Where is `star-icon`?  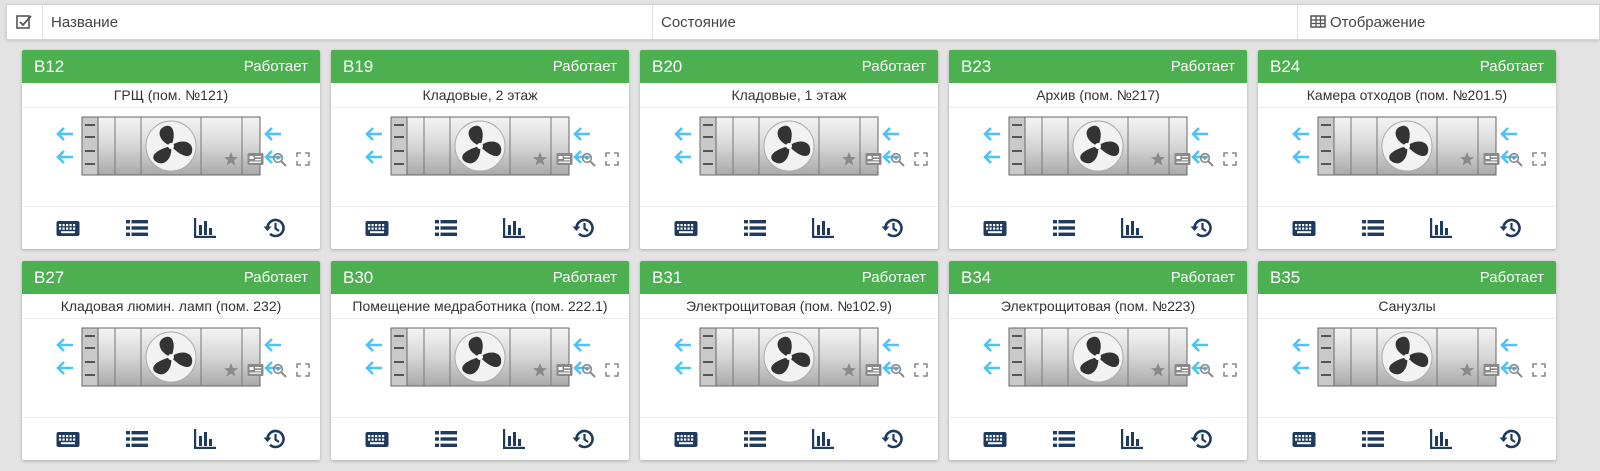
star-icon is located at coordinates (1467, 159).